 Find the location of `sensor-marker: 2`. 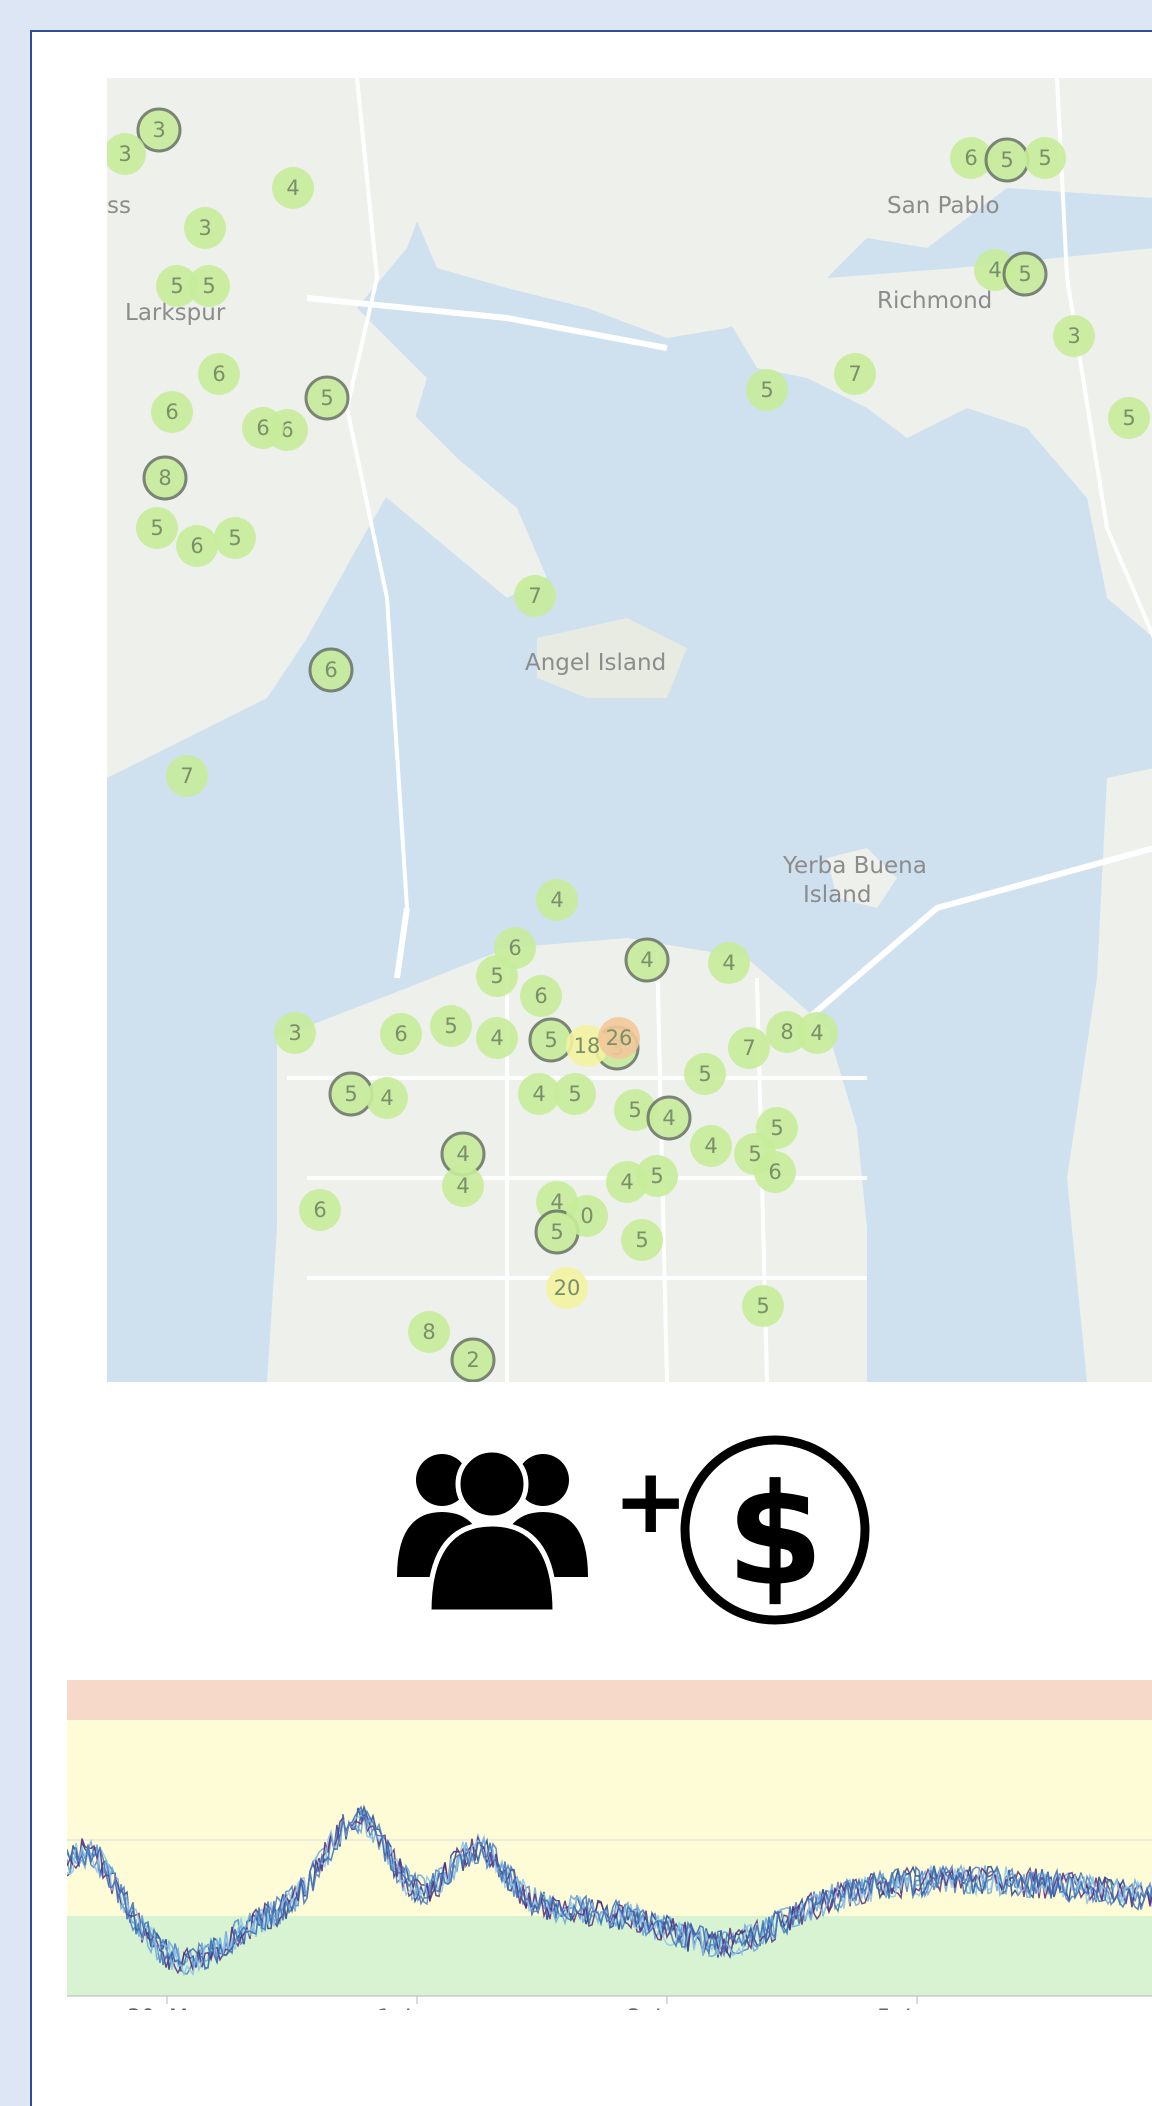

sensor-marker: 2 is located at coordinates (473, 1359).